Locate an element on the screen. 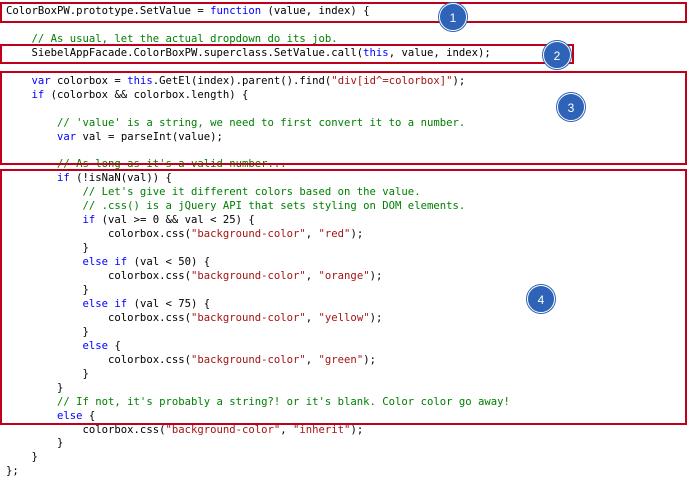 The image size is (689, 478). code-token-plain: colorbox.css( is located at coordinates (86, 429).